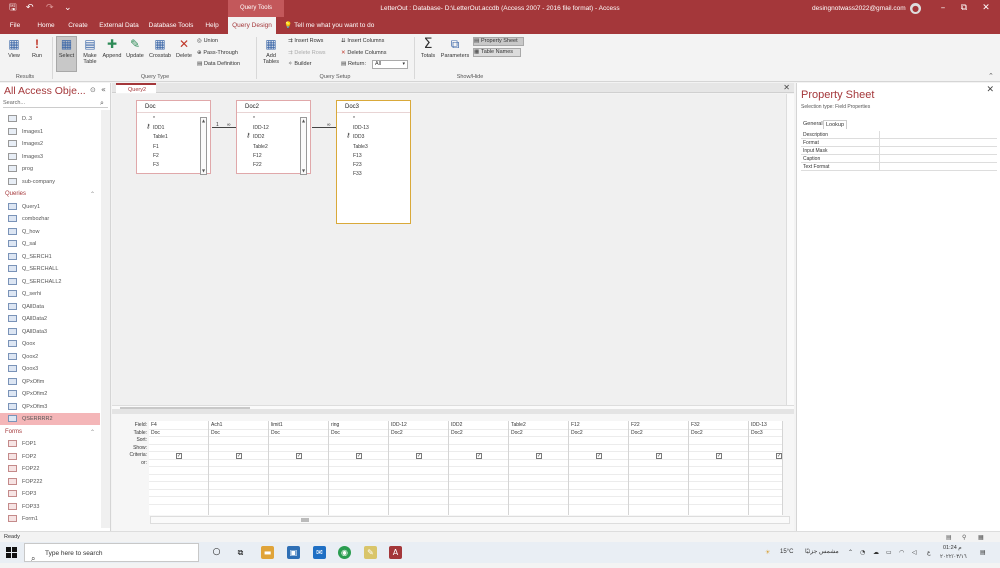  I want to click on taskbar-search: ⌕ Type here to search, so click(111, 553).